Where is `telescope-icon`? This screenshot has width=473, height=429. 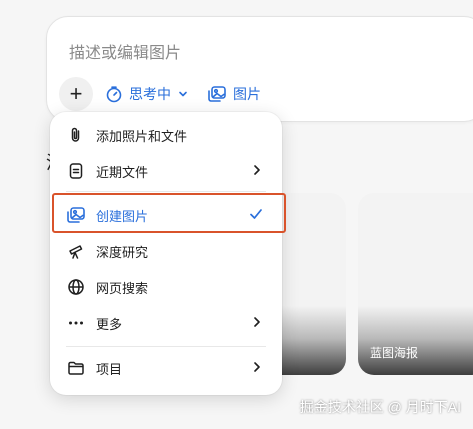
telescope-icon is located at coordinates (76, 251).